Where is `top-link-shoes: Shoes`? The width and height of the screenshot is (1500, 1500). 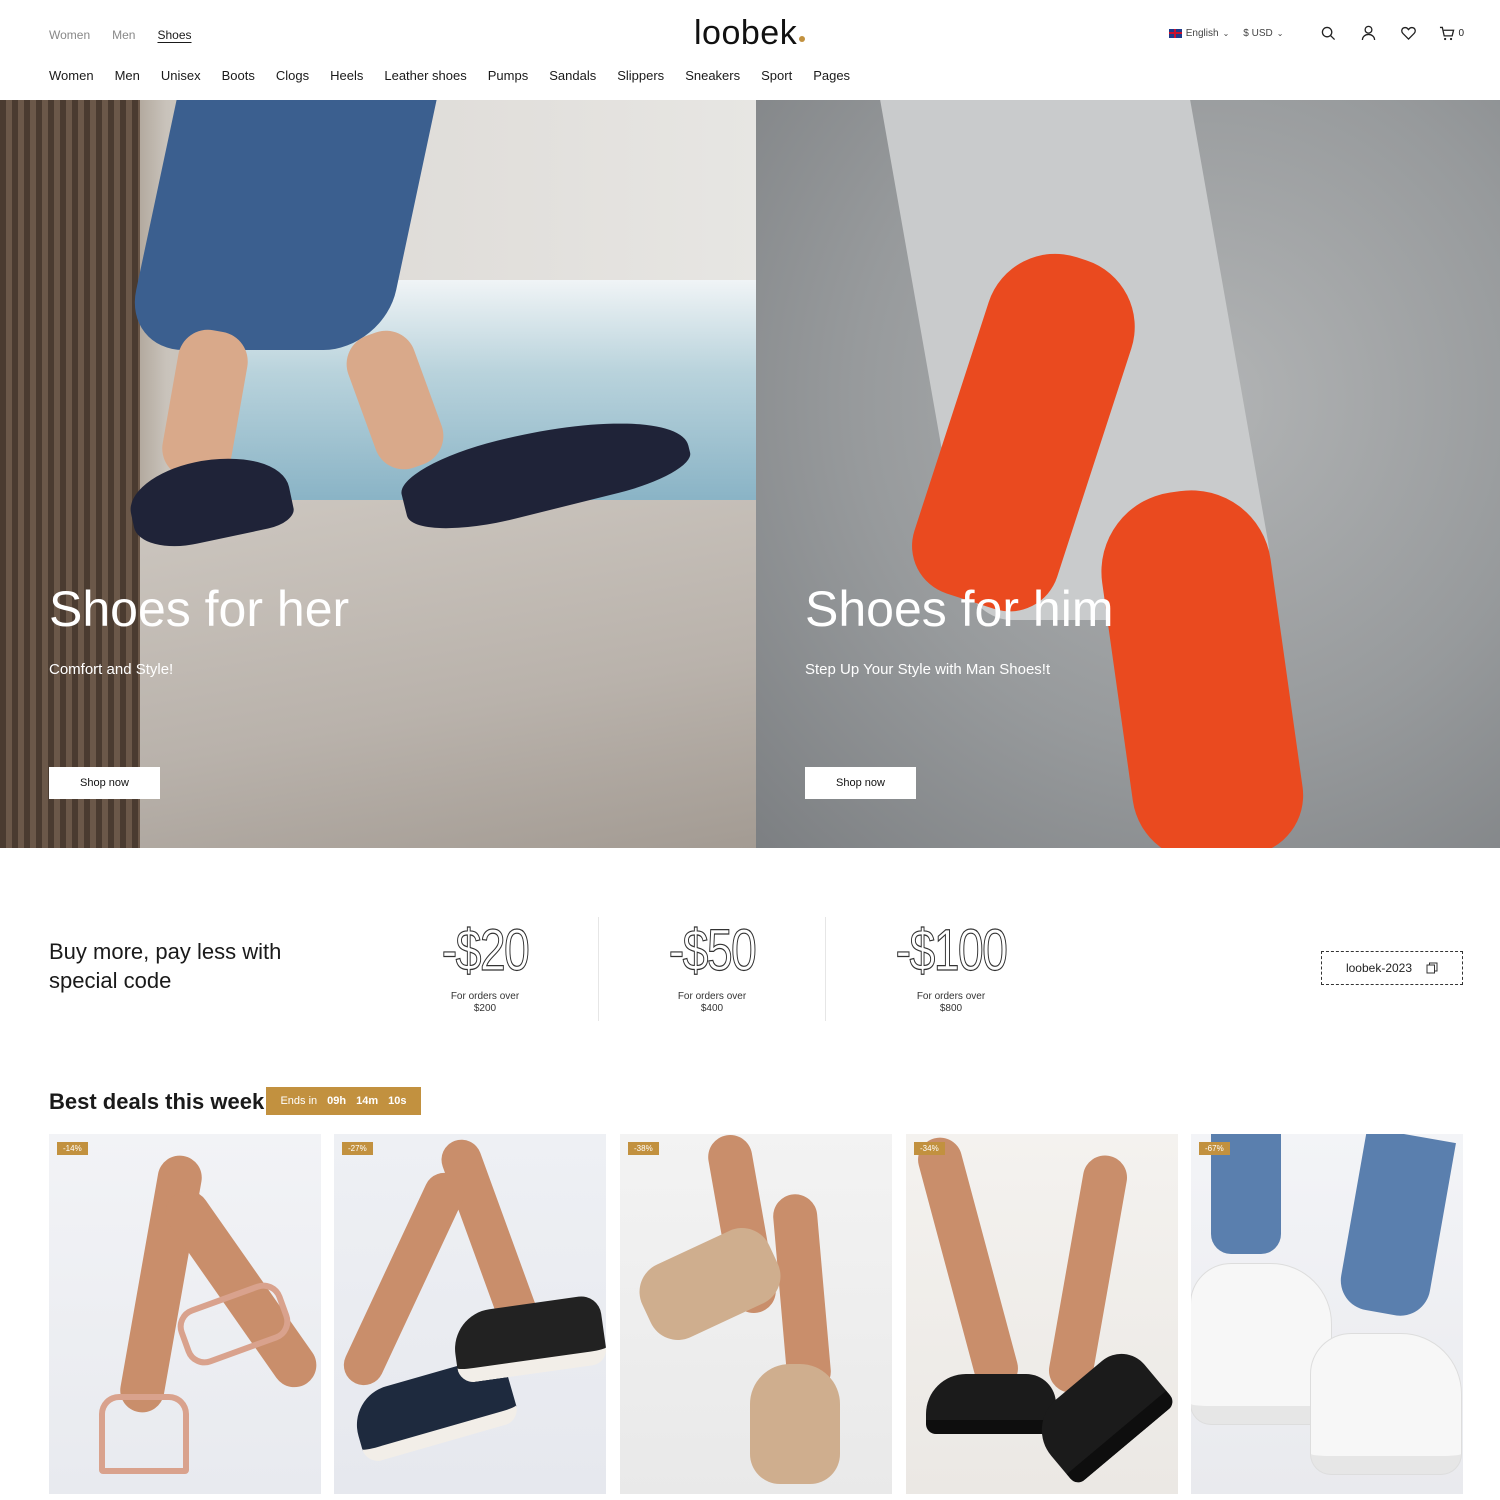 top-link-shoes: Shoes is located at coordinates (174, 35).